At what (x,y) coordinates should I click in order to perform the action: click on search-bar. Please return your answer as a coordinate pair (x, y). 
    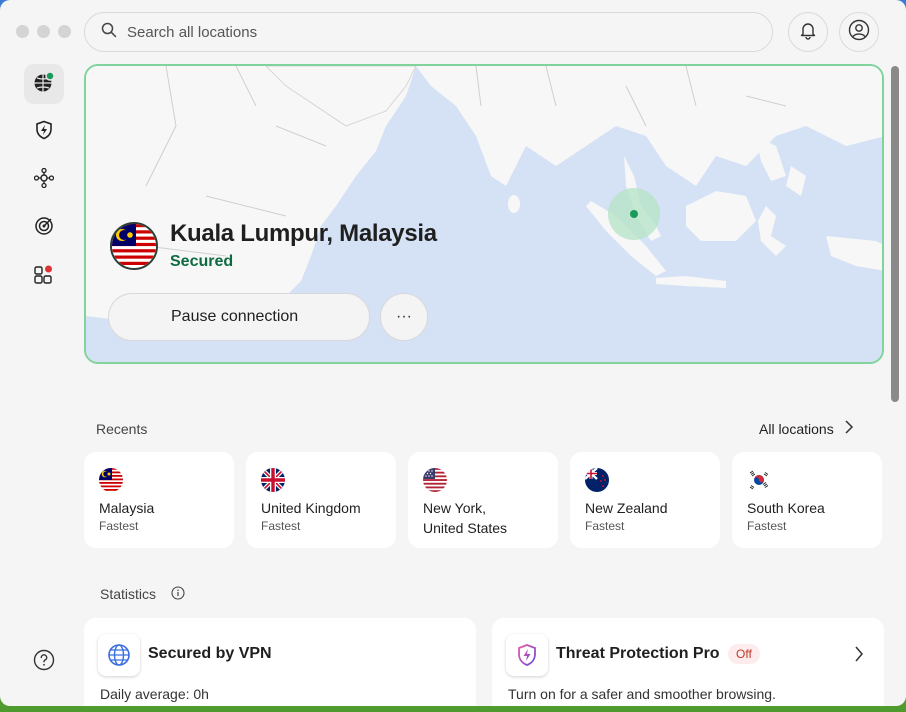
    Looking at the image, I should click on (428, 32).